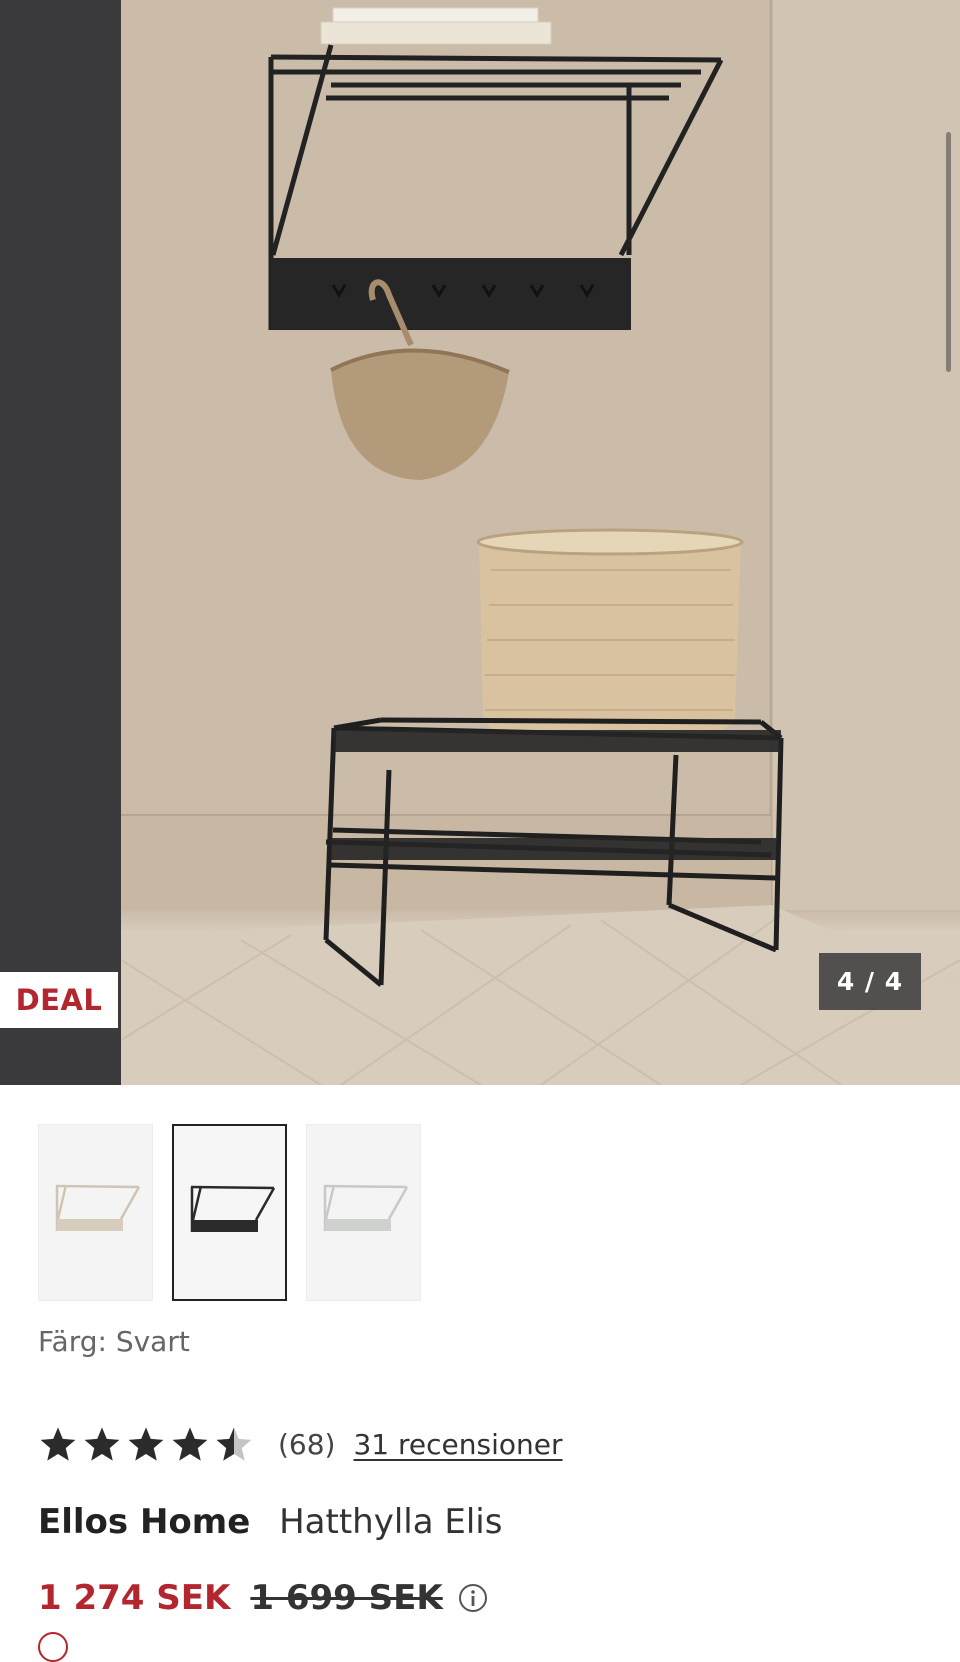  I want to click on price-row: 1 274 SEK 1 699 SEK, so click(263, 1598).